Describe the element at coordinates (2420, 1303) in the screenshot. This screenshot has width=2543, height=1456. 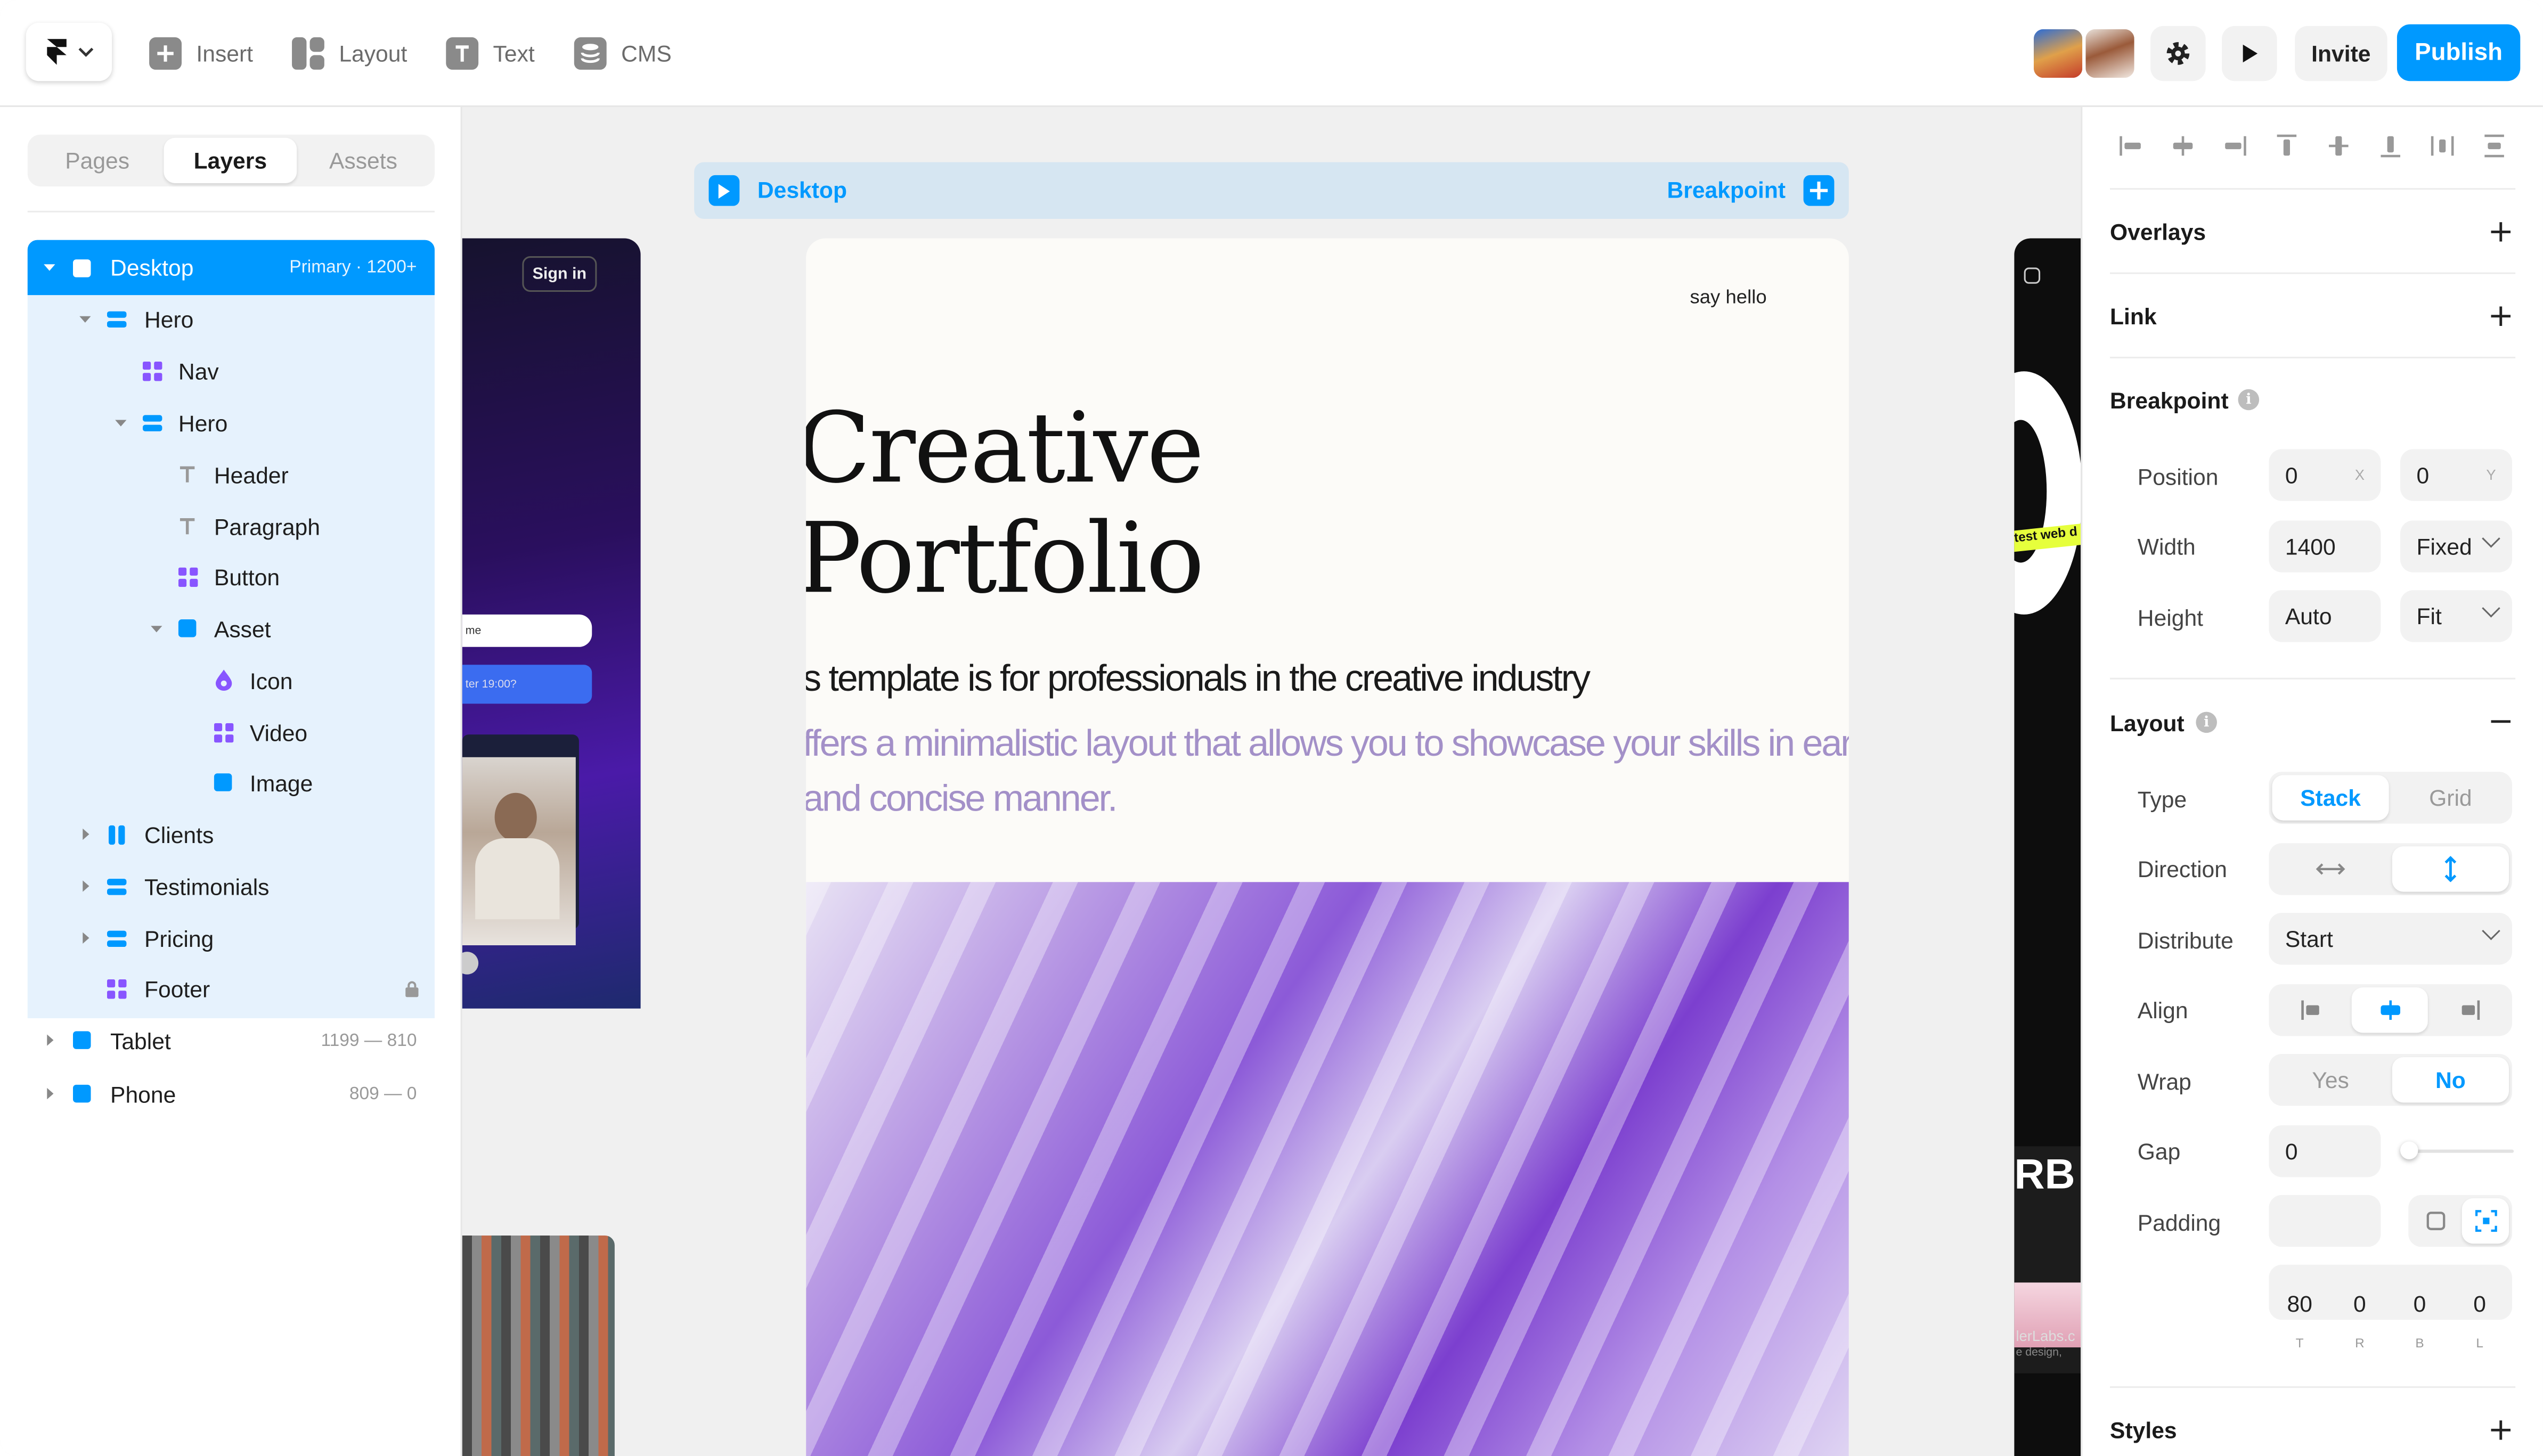
I see `padding-bottom-value: 0` at that location.